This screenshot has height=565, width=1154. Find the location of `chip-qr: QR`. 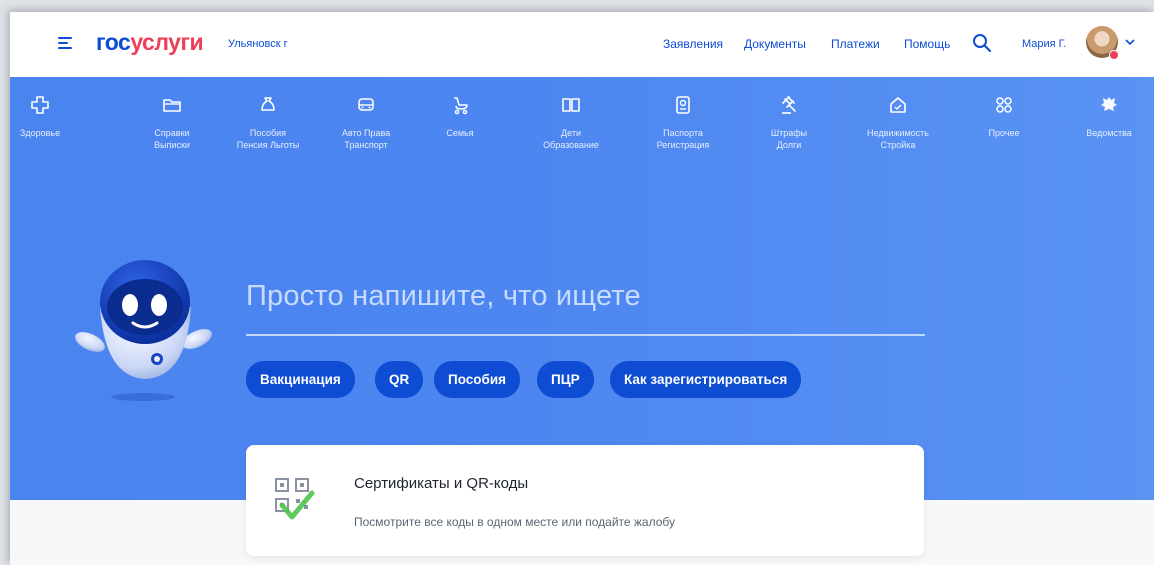

chip-qr: QR is located at coordinates (399, 379).